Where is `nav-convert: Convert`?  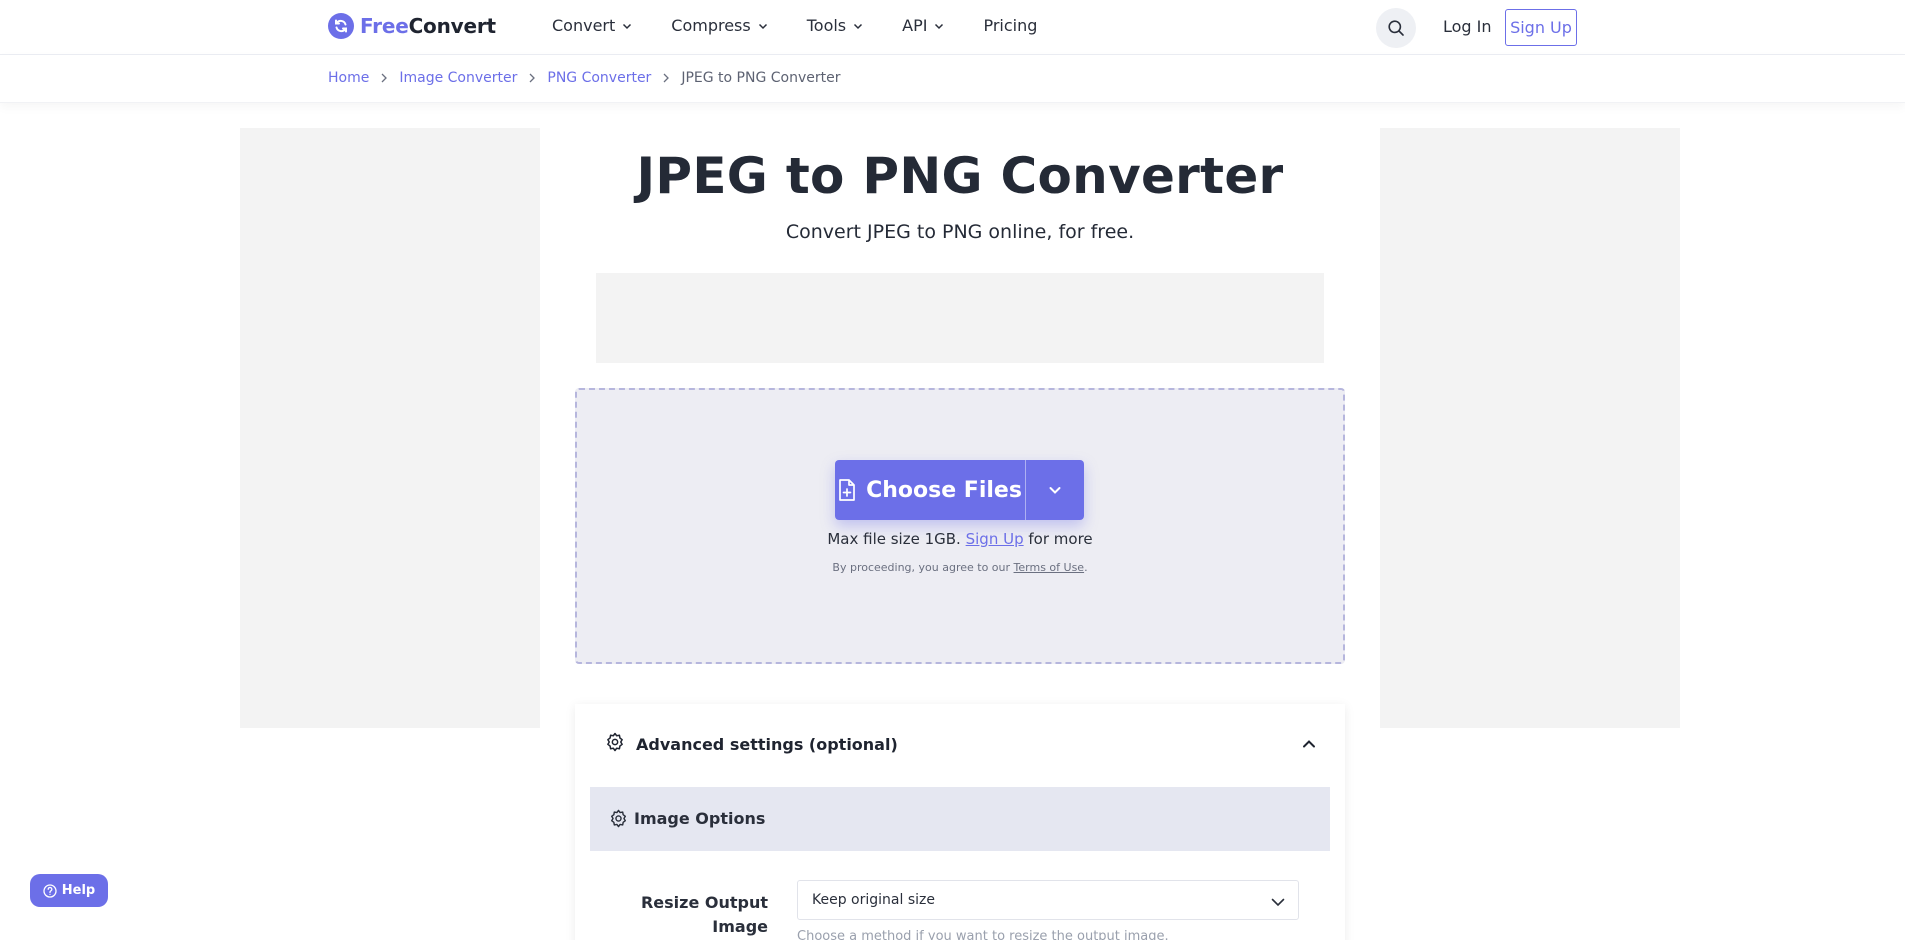 nav-convert: Convert is located at coordinates (592, 25).